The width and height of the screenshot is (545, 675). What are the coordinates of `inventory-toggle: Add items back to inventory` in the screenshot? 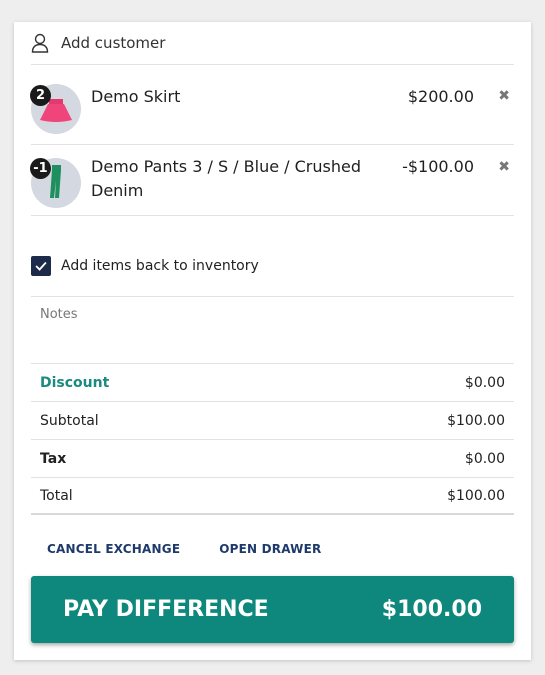 It's located at (272, 266).